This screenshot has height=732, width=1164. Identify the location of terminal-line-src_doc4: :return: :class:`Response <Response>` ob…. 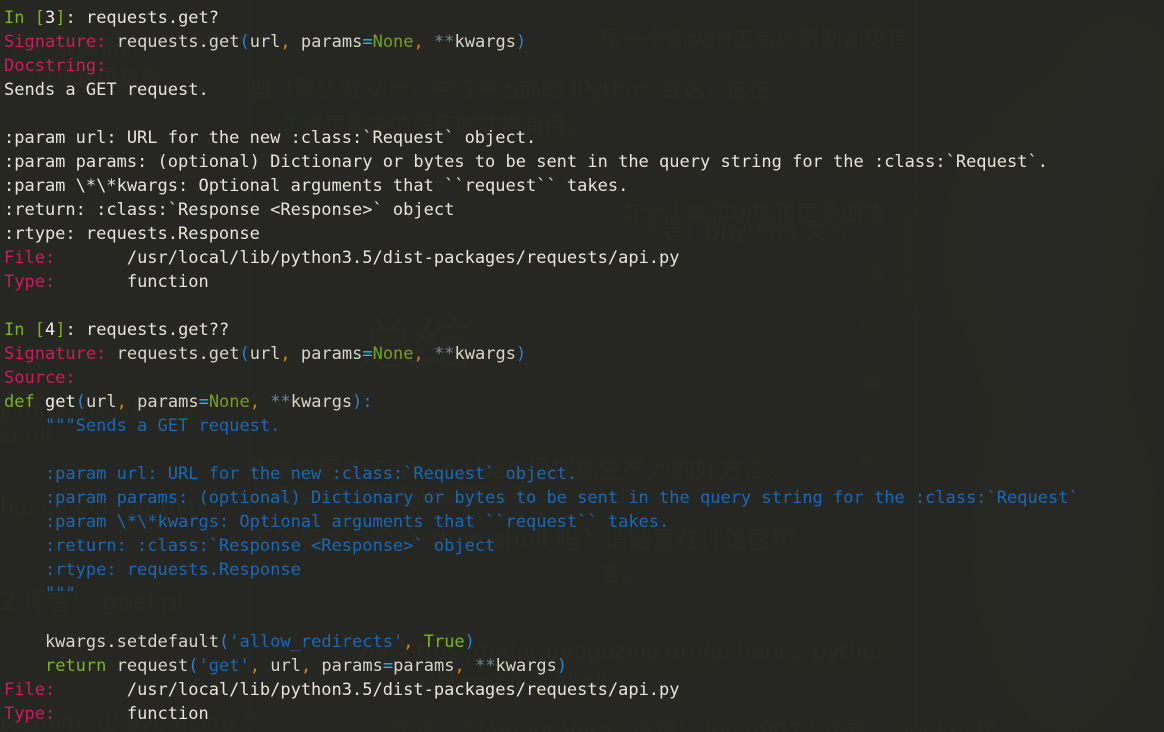
(584, 546).